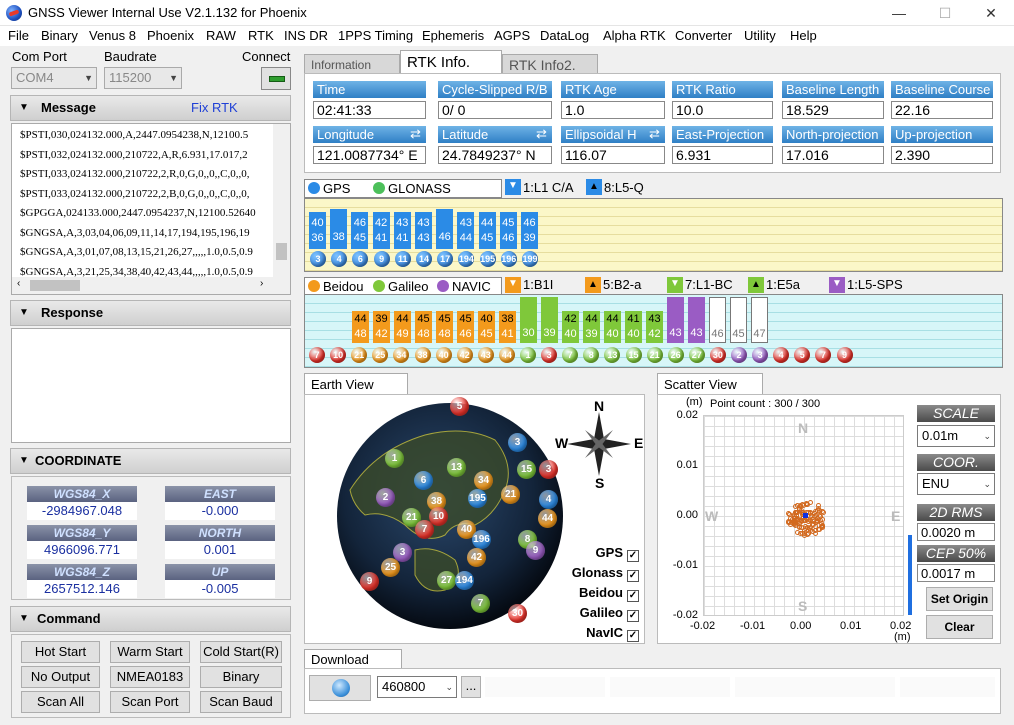 This screenshot has width=1014, height=725. What do you see at coordinates (600, 483) in the screenshot?
I see `compass-s-label: S` at bounding box center [600, 483].